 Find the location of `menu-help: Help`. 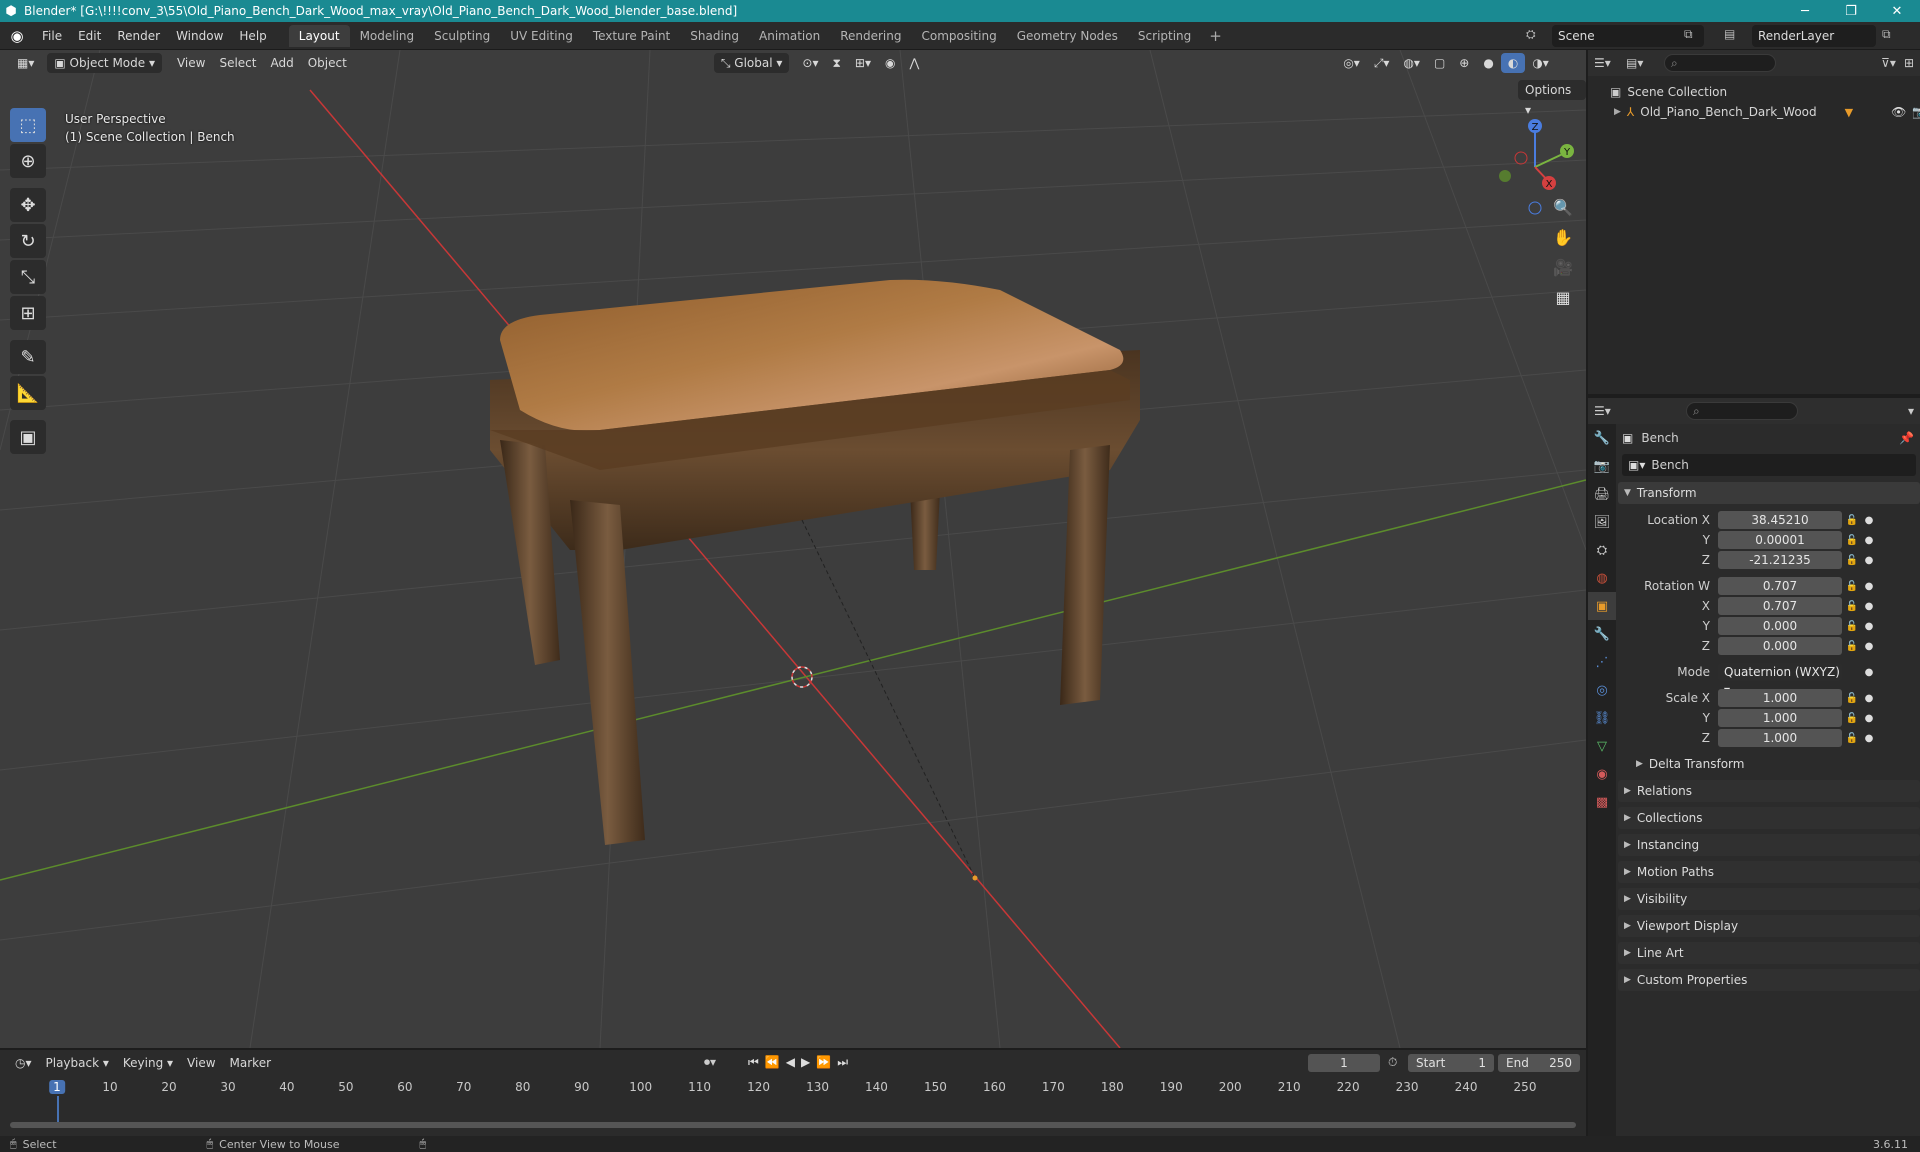

menu-help: Help is located at coordinates (252, 36).